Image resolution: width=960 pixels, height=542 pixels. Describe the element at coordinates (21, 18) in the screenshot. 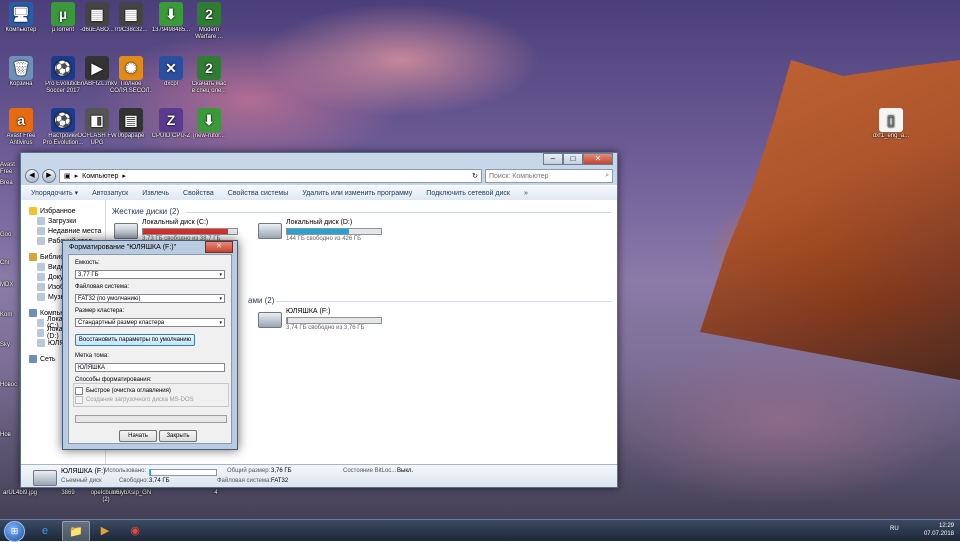

I see `desktop-icon: 🖥 Компьютер` at that location.